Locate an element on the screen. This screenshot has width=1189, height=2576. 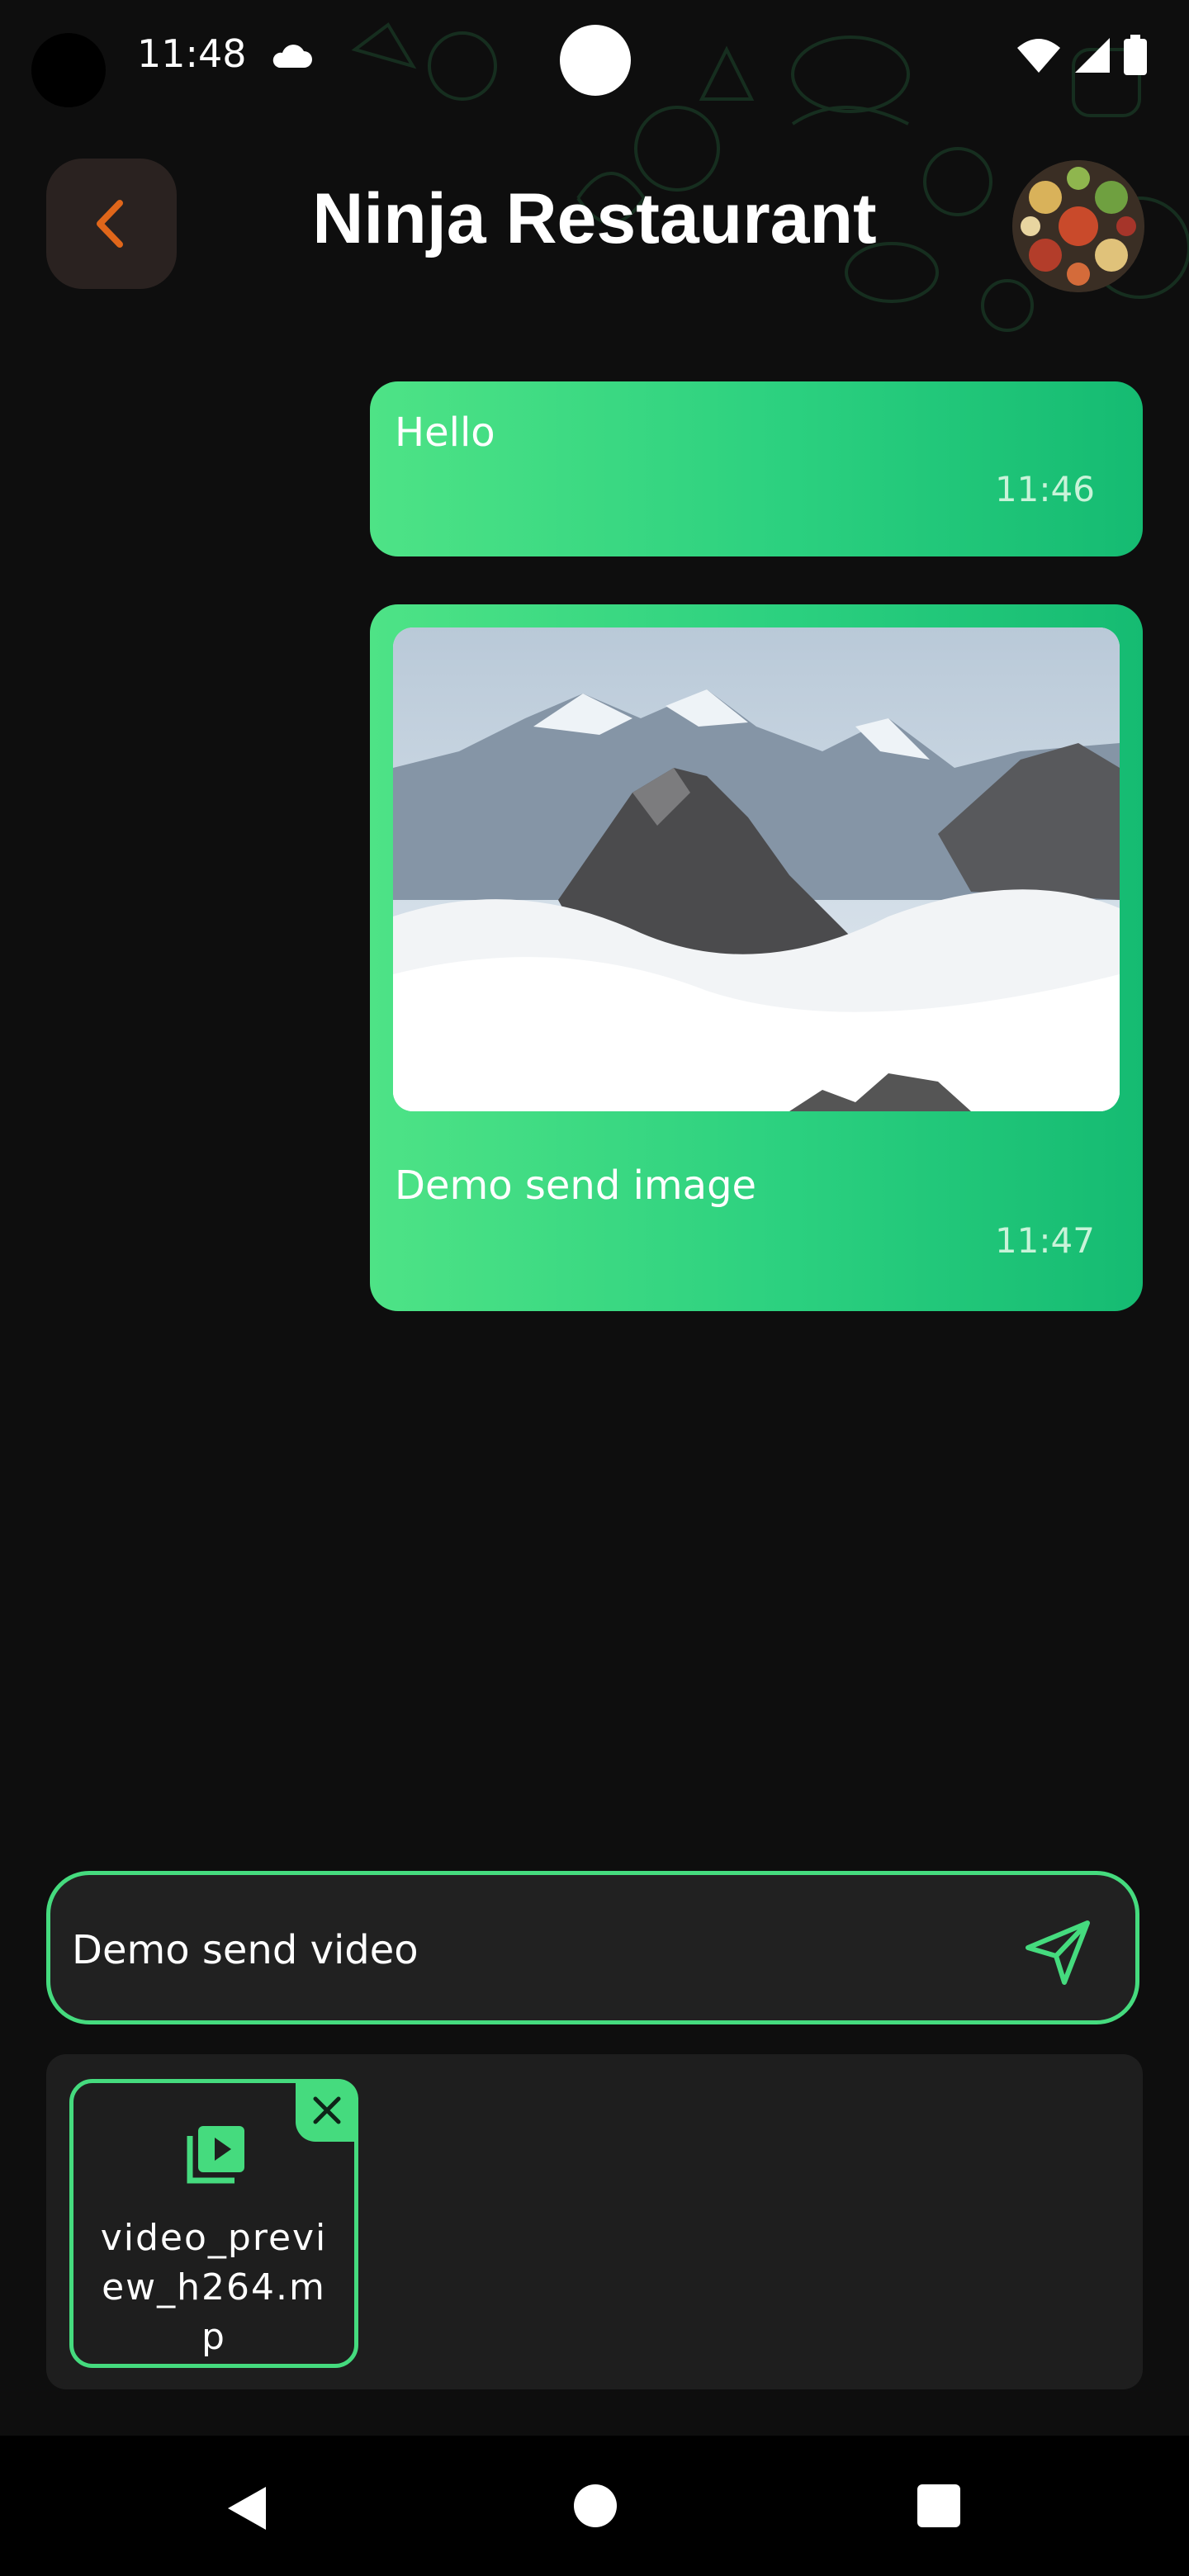
message-composer is located at coordinates (592, 1947).